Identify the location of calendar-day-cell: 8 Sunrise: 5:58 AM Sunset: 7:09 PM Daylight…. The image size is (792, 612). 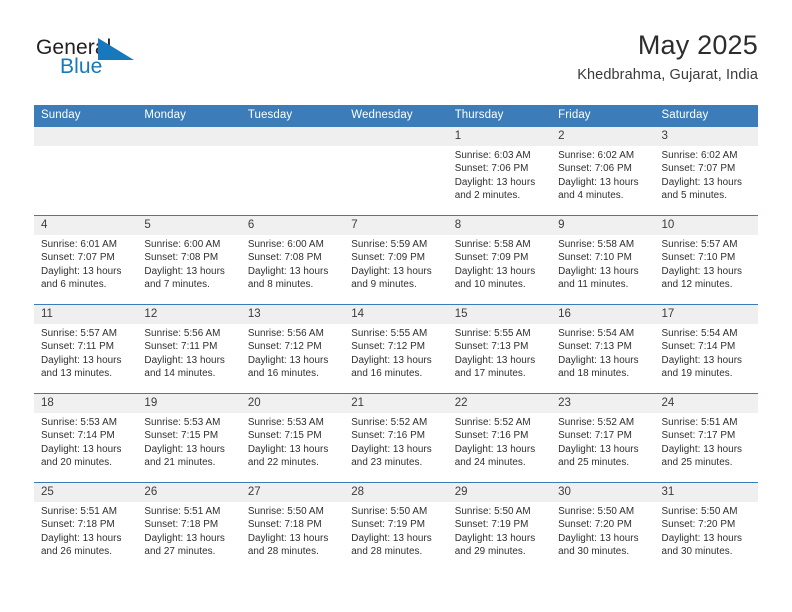
(499, 260).